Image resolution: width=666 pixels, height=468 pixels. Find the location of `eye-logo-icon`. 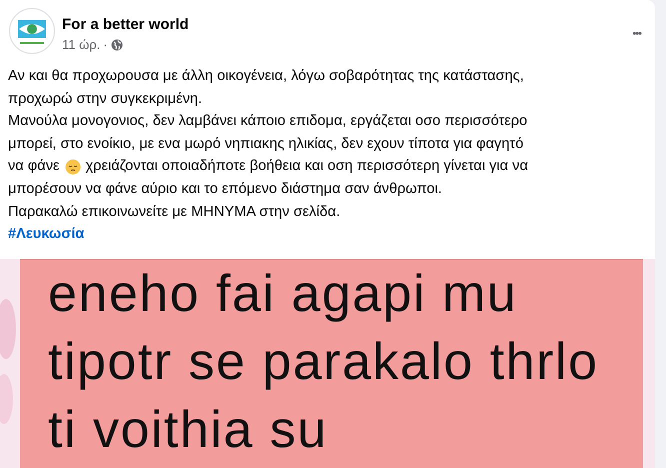

eye-logo-icon is located at coordinates (32, 31).